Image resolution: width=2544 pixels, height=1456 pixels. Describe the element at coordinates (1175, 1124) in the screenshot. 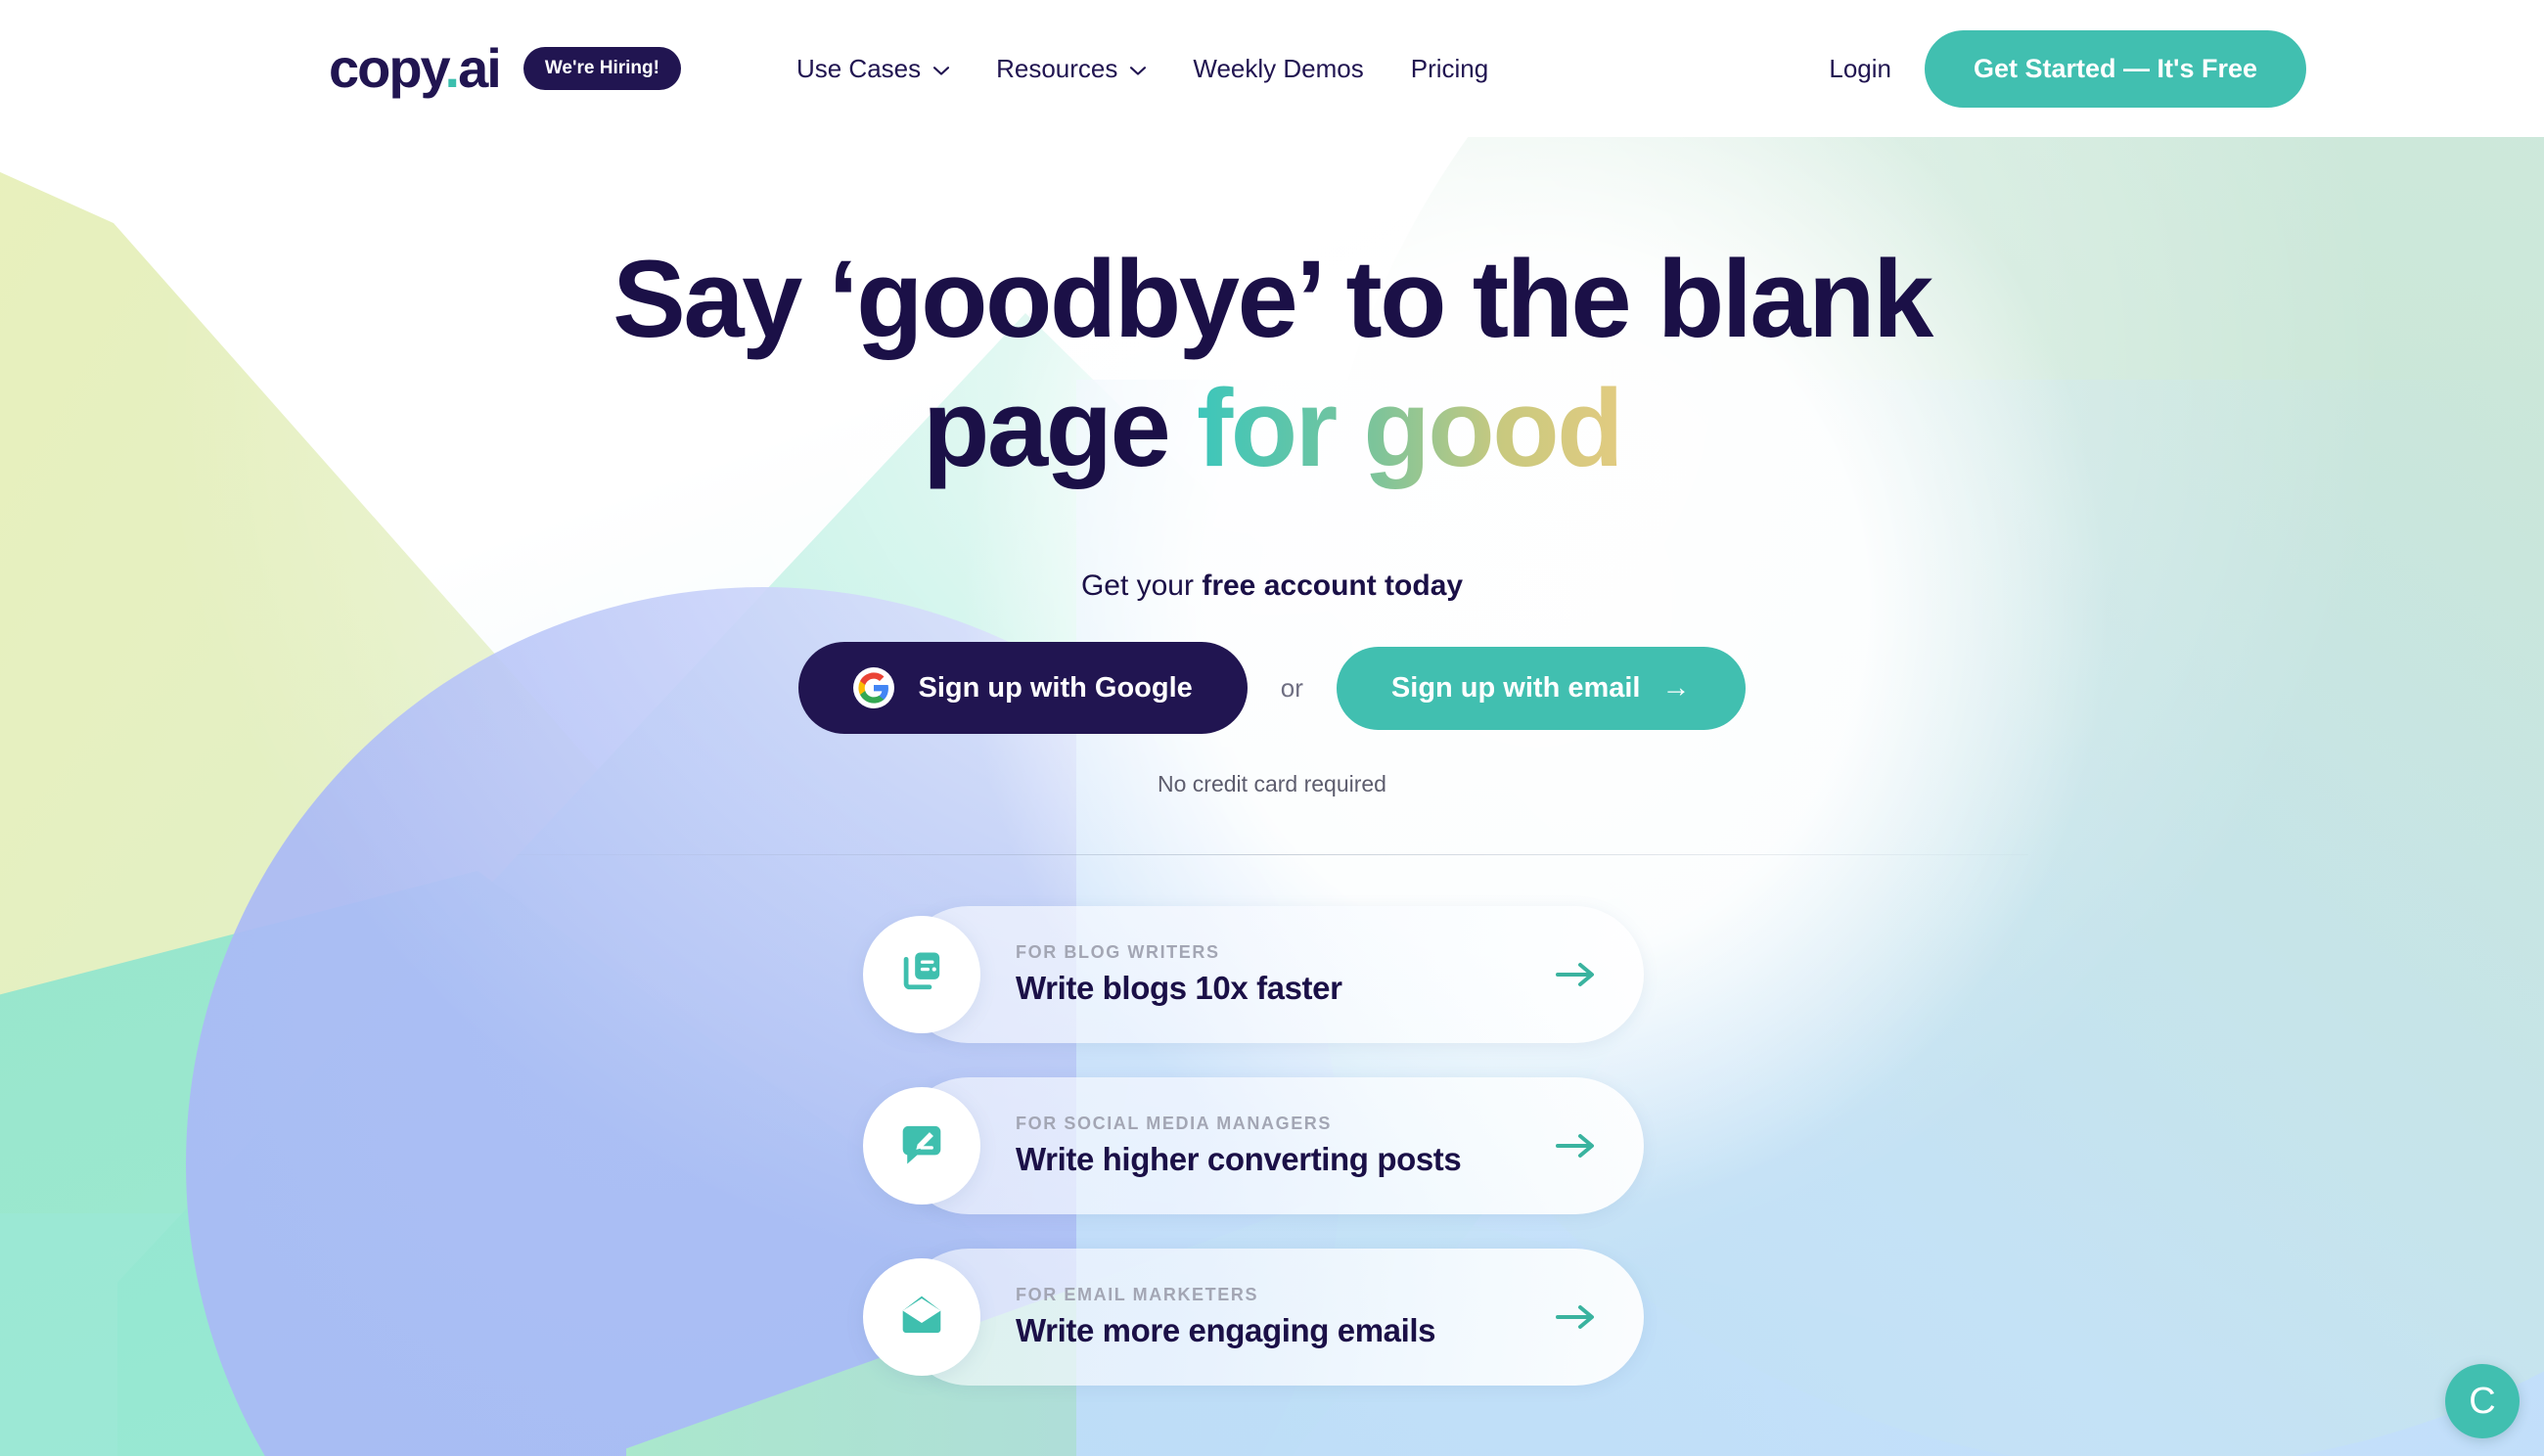

I see `card-eyebrow: FOR SOCIAL MEDIA MANAGERS` at that location.